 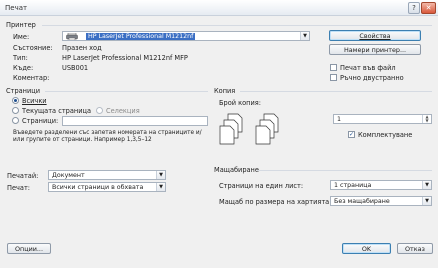 I want to click on all-pages-label: Всички, so click(x=34, y=101).